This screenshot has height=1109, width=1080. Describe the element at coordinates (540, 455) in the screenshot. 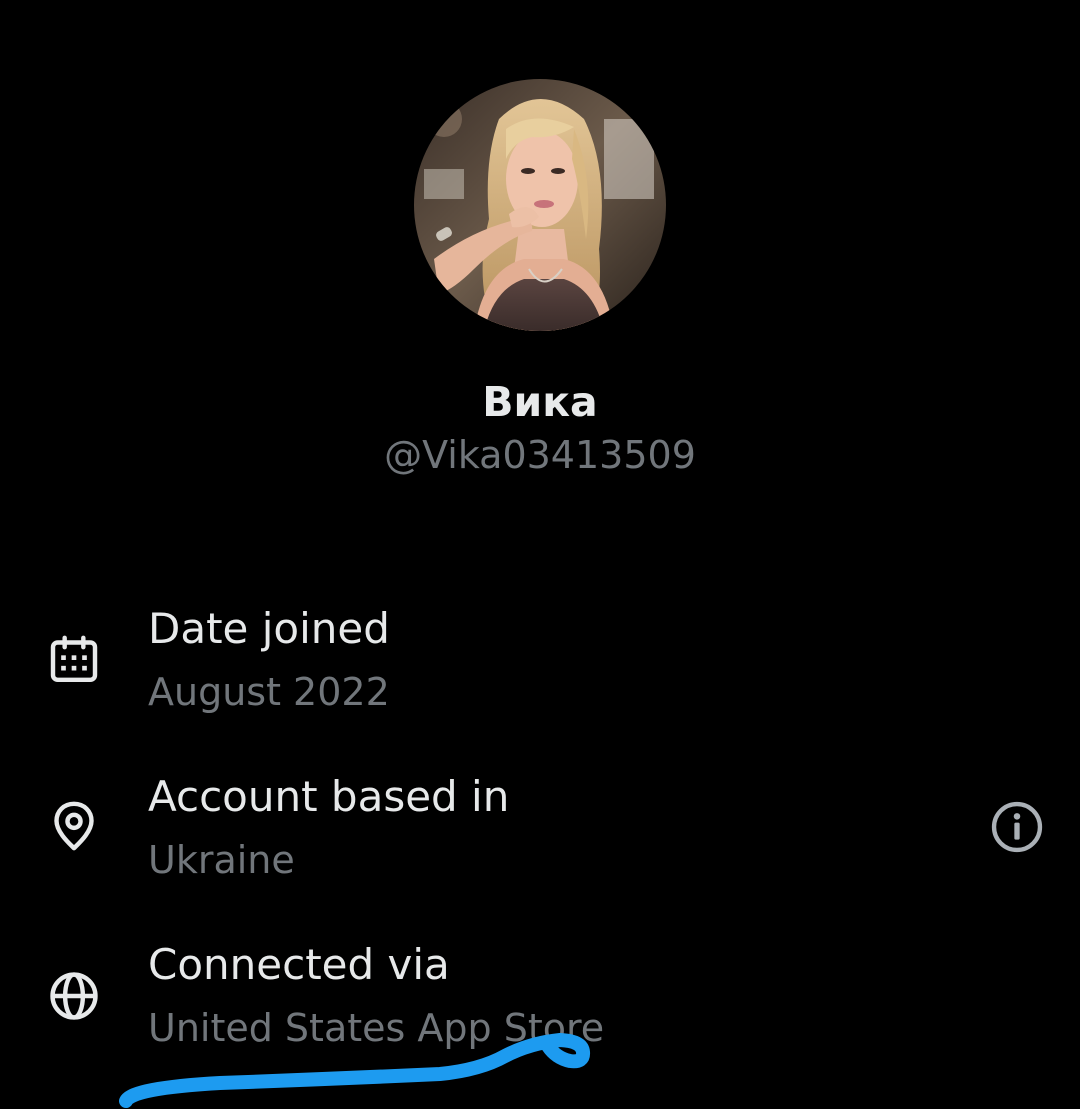

I see `username-handle: @Vika03413509` at that location.